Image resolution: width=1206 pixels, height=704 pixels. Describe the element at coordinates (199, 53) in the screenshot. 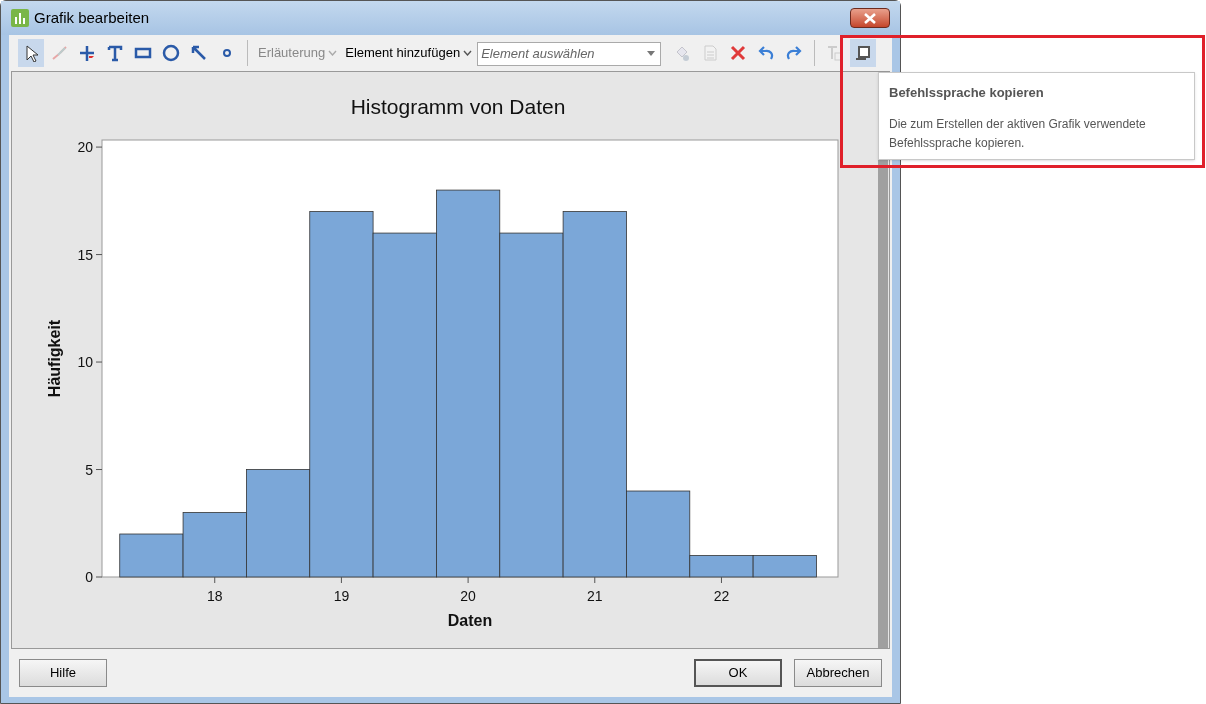

I see `arrow-icon` at that location.